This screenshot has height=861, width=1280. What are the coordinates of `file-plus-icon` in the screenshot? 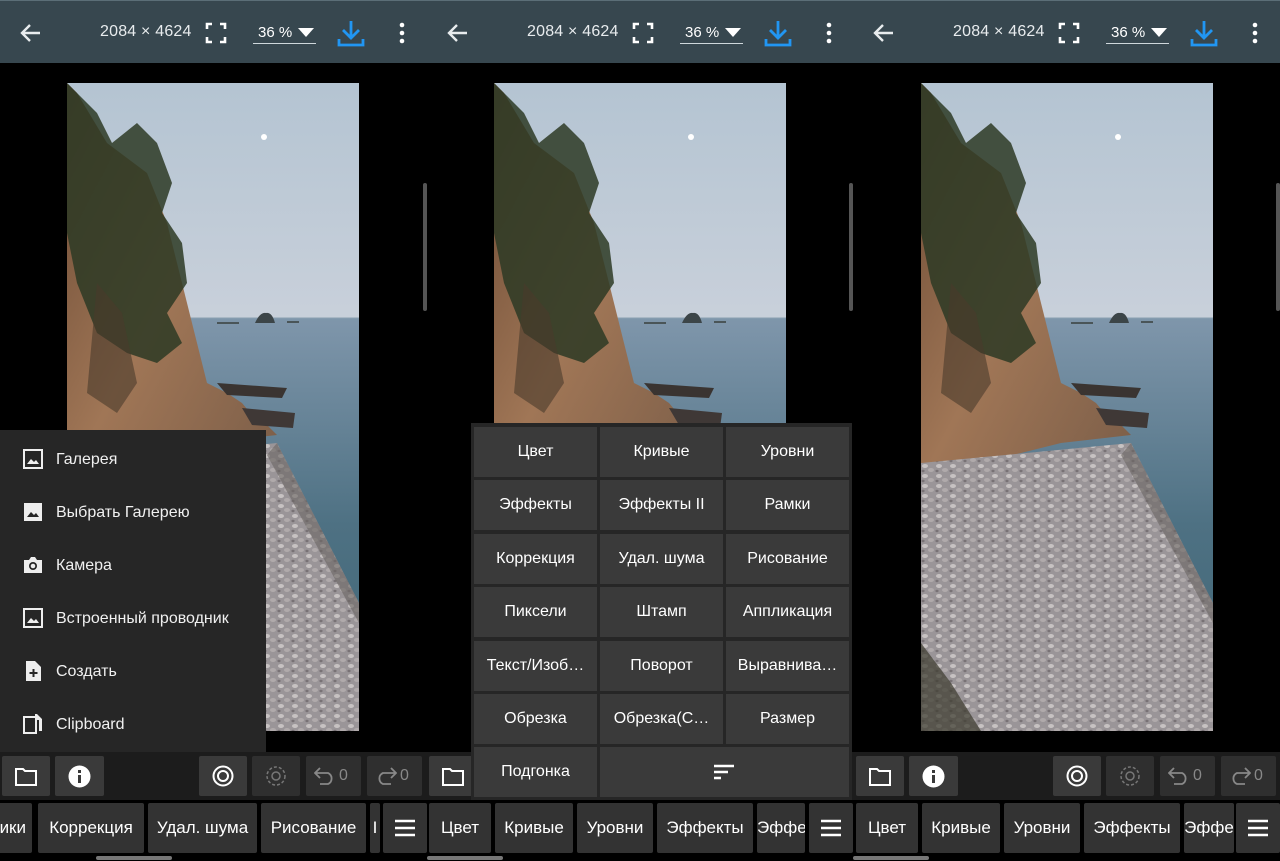 It's located at (33, 671).